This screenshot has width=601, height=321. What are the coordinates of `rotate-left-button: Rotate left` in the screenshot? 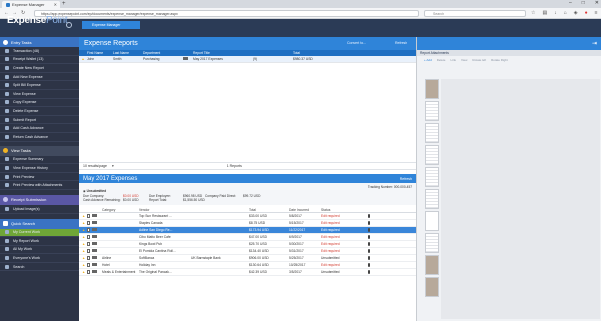 It's located at (479, 60).